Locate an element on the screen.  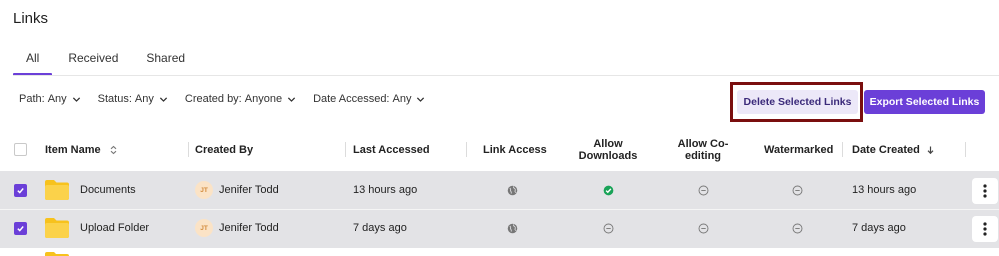
filter-status-value: Any is located at coordinates (144, 99).